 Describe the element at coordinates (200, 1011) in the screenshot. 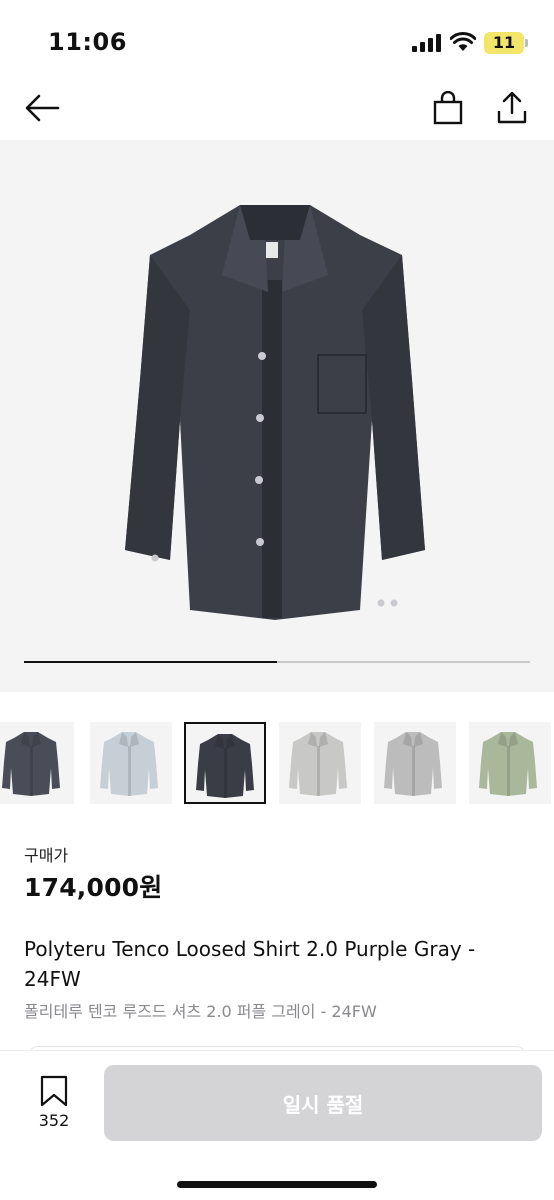

I see `product-title-ko: 폴리테루 텐코 루즈드 셔츠 2.0 퍼플 그레이 - 24FW` at that location.